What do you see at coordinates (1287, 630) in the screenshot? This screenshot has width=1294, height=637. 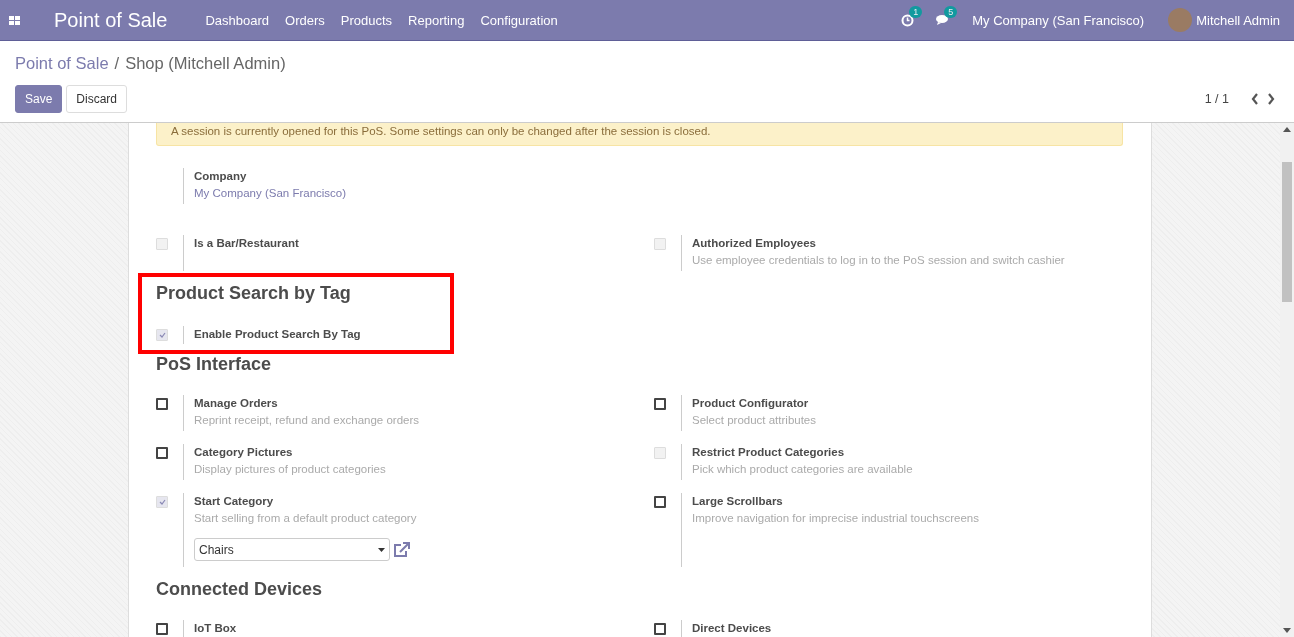 I see `scroll-down-icon` at bounding box center [1287, 630].